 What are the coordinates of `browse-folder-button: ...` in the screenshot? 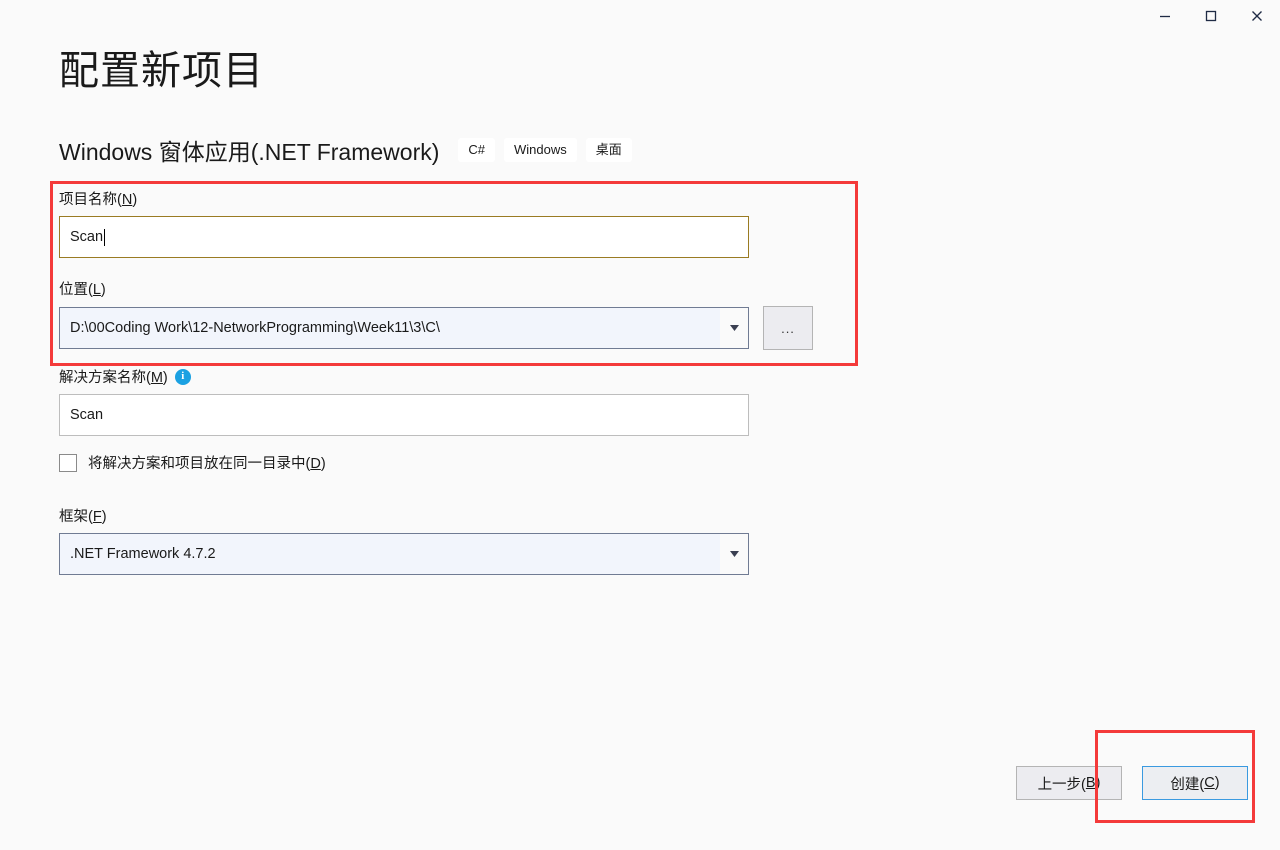 It's located at (788, 328).